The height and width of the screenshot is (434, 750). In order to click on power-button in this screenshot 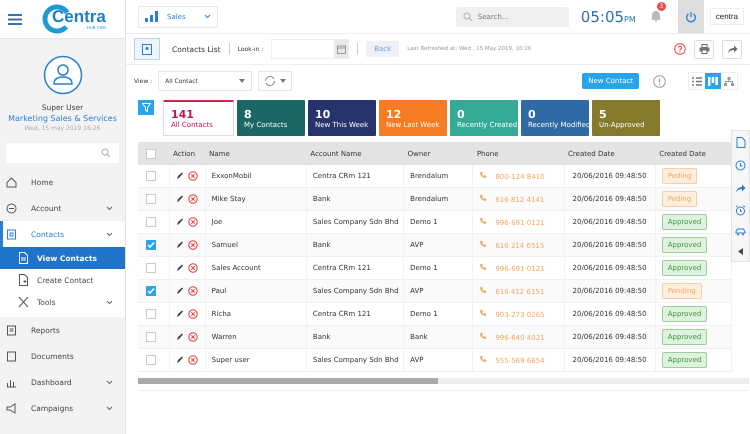, I will do `click(691, 16)`.